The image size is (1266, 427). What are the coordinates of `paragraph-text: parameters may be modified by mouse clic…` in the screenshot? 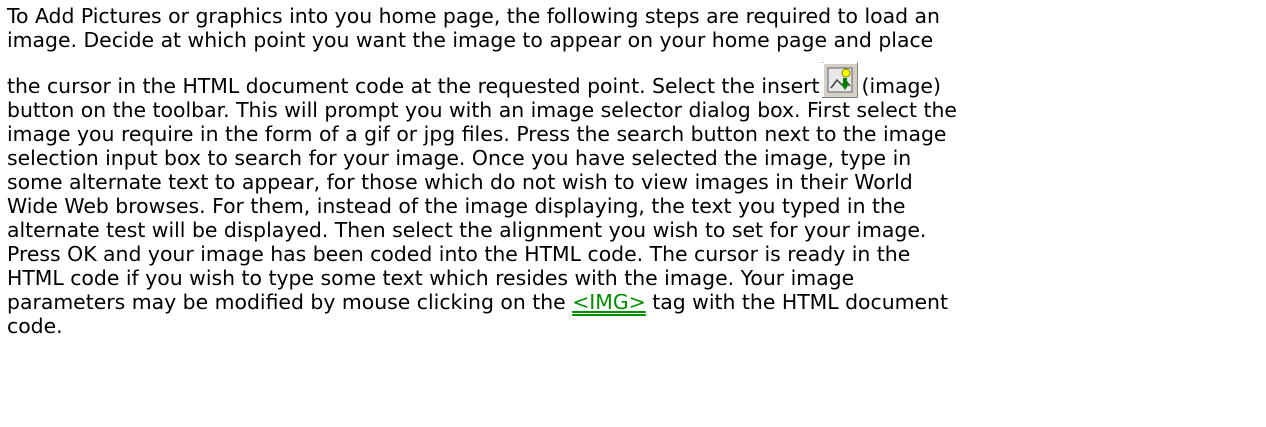 It's located at (286, 302).